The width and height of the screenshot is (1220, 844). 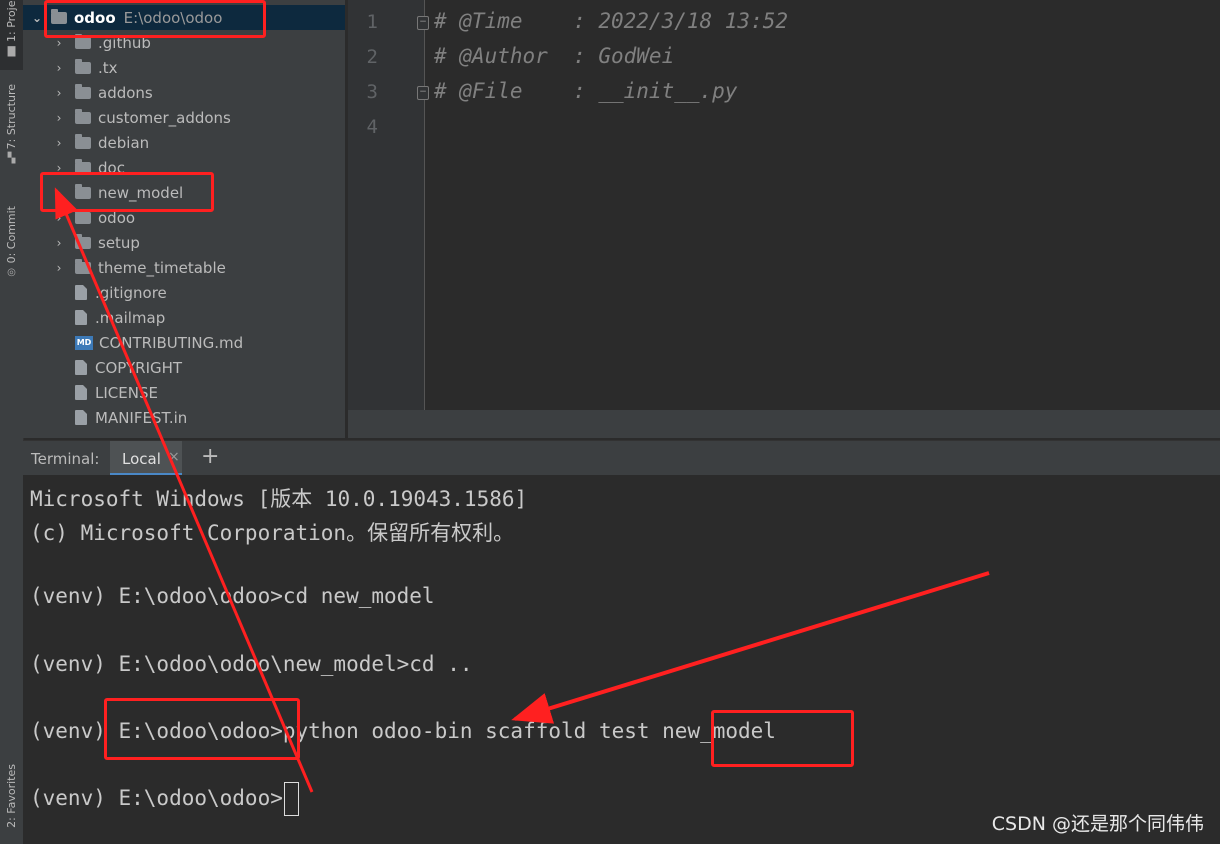 I want to click on tree-item-gitignore: .gitignore, so click(x=184, y=292).